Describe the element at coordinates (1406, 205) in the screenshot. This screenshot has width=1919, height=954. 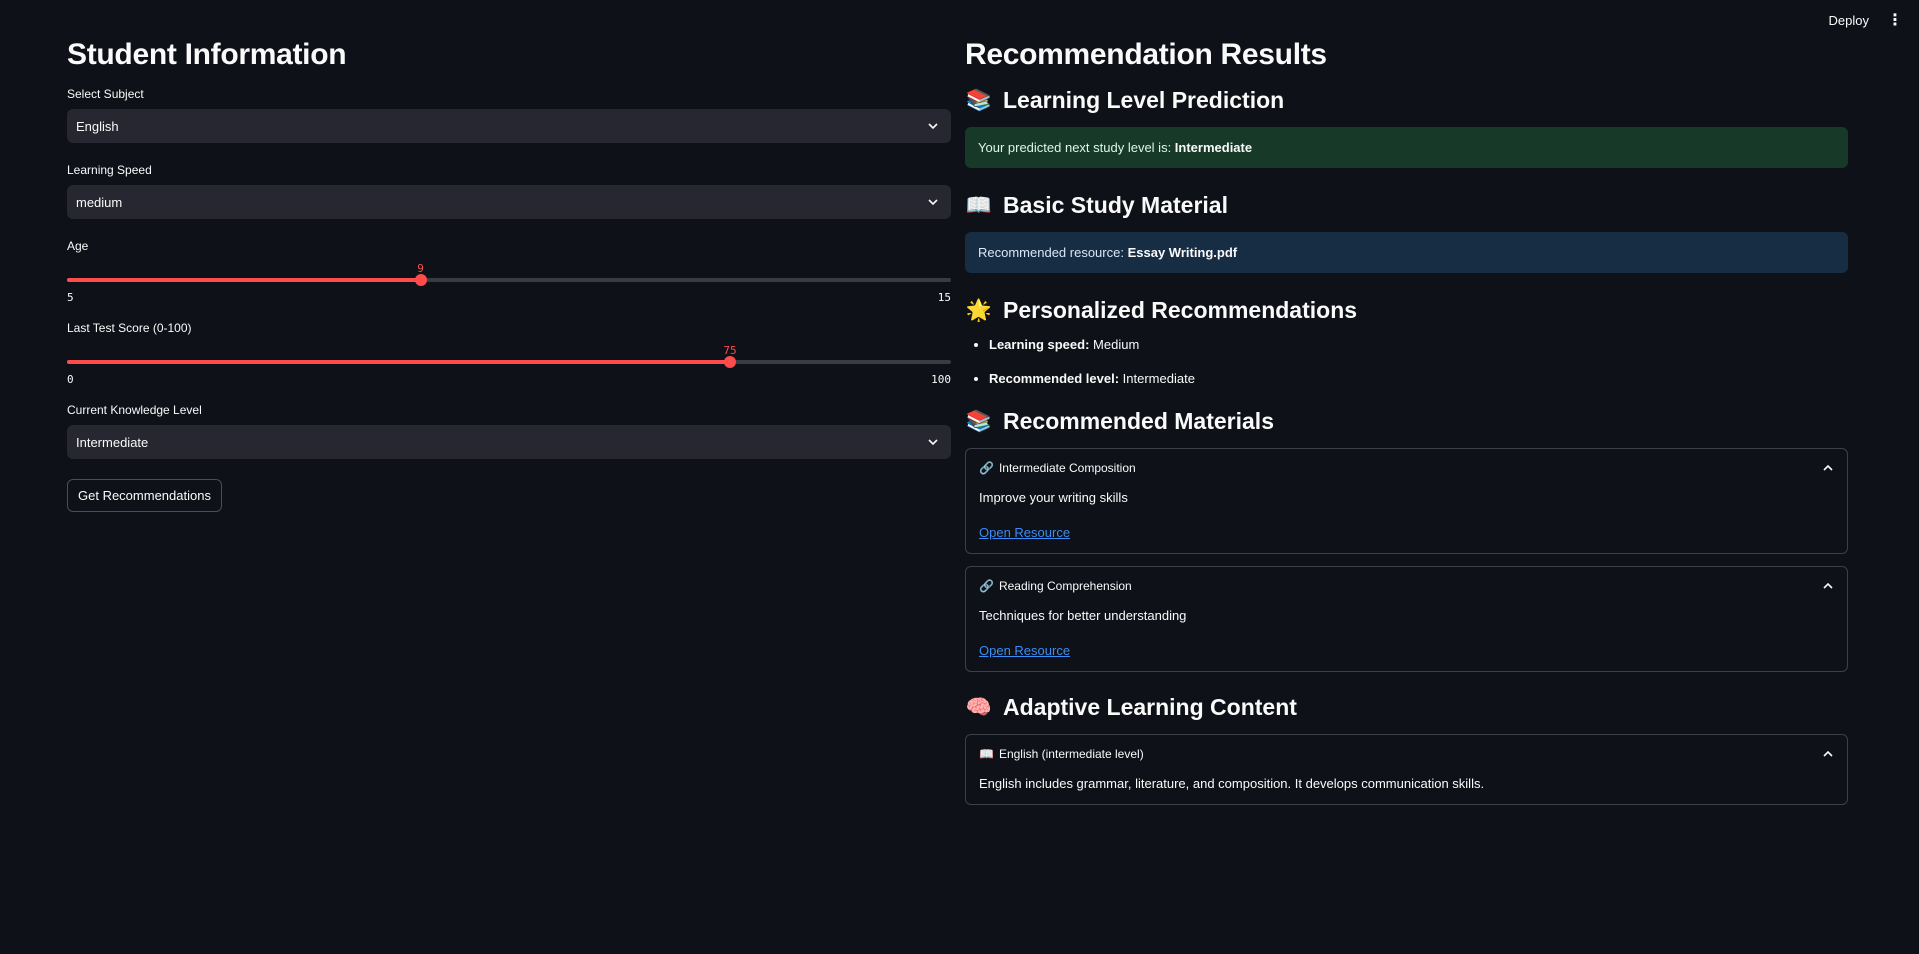
I see `basic-study-material-heading: 📖 Basic Study Material` at that location.